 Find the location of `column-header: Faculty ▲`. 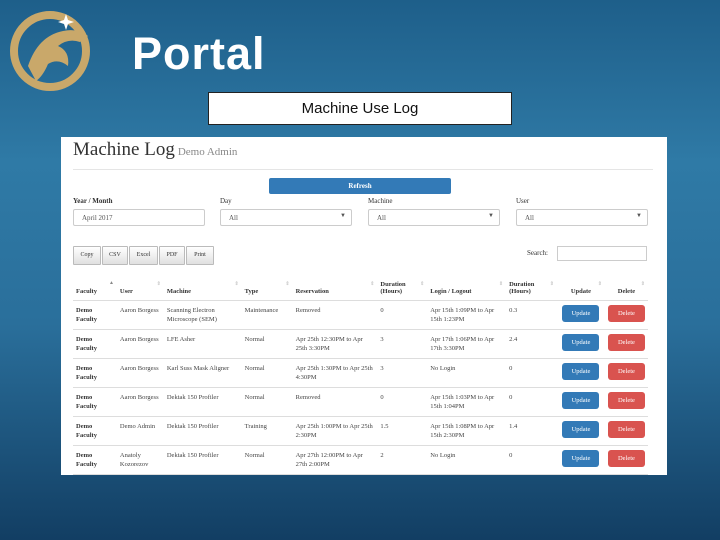

column-header: Faculty ▲ is located at coordinates (95, 288).